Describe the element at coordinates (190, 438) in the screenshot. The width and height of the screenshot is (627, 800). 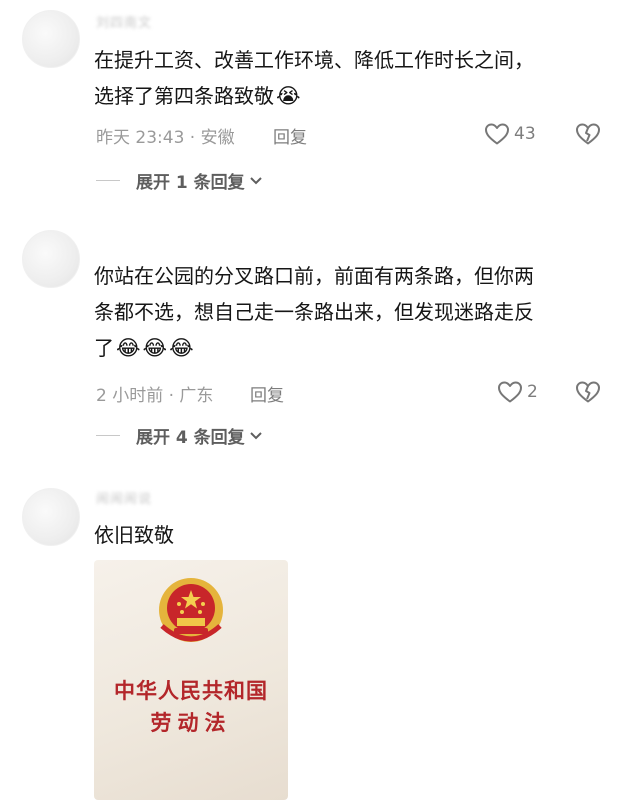
I see `expand-replies-label: 展开 4 条回复` at that location.